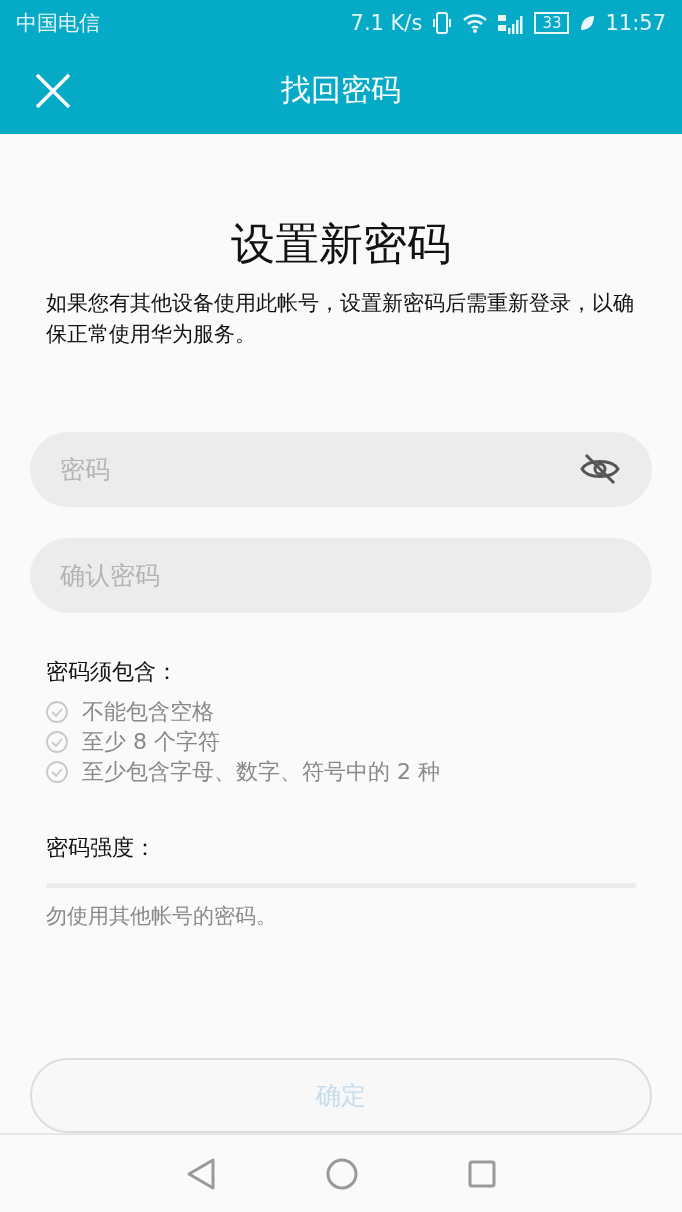 The height and width of the screenshot is (1212, 682). I want to click on close-button, so click(53, 91).